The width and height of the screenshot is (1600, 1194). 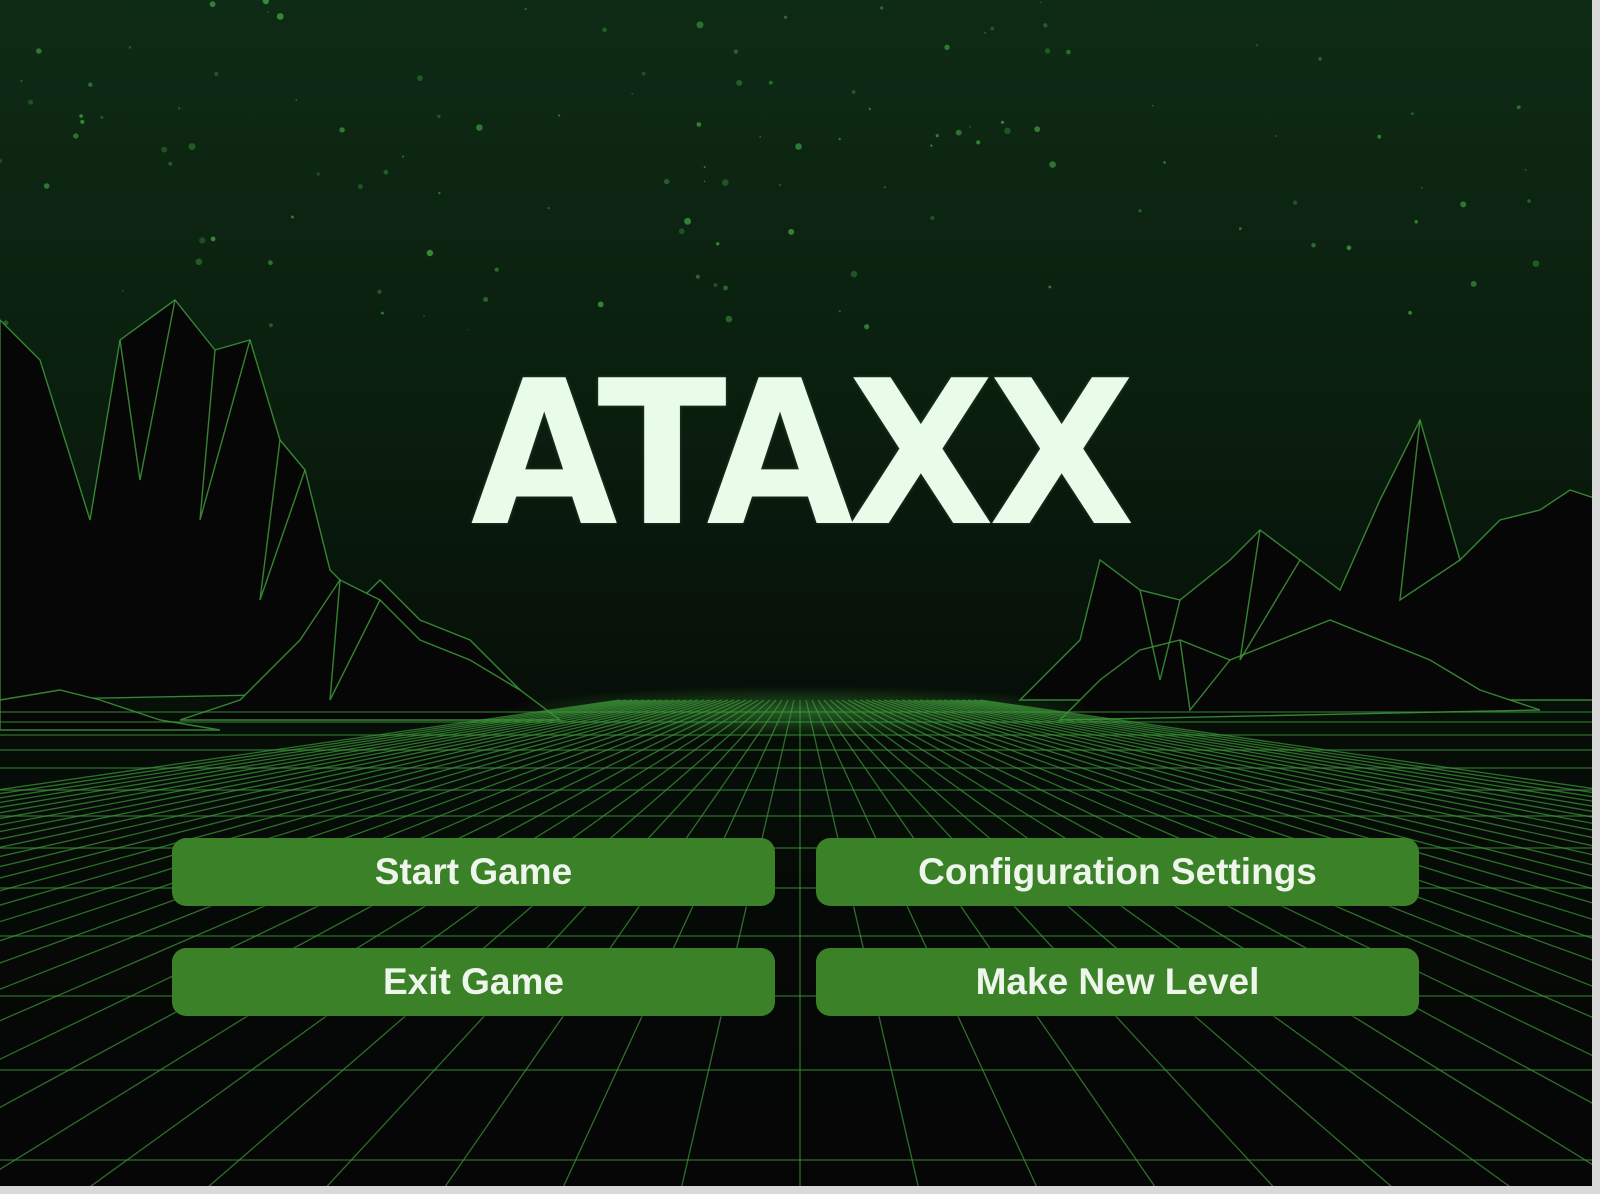 I want to click on start-game-button: Start Game, so click(x=473, y=872).